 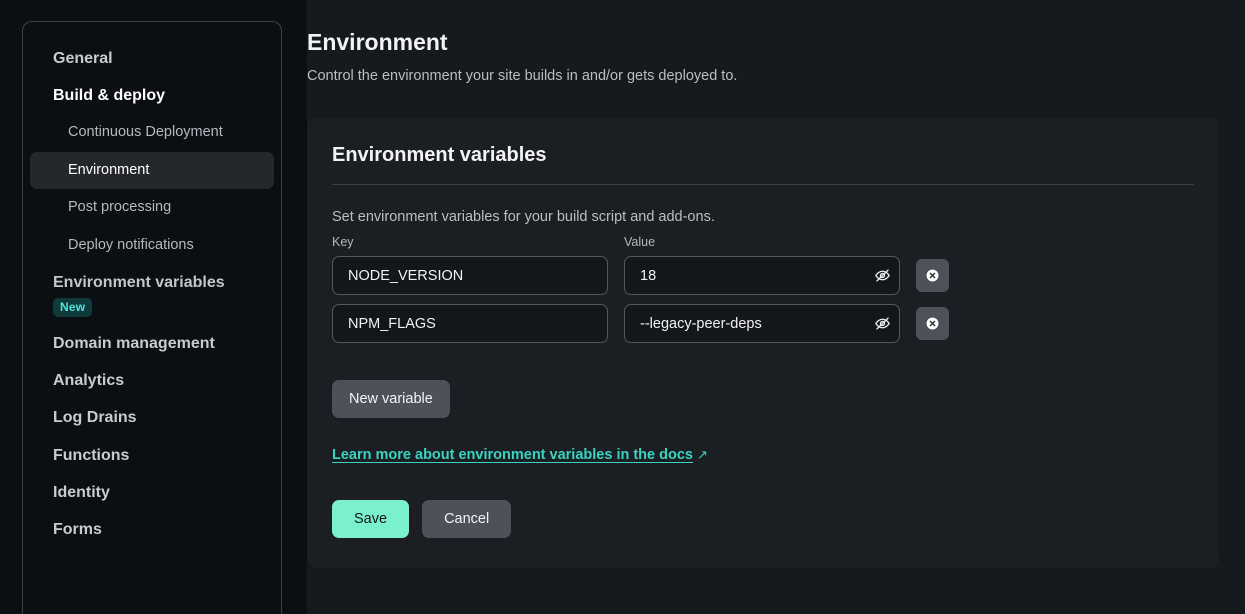 What do you see at coordinates (763, 519) in the screenshot?
I see `form-actions: Save Cancel` at bounding box center [763, 519].